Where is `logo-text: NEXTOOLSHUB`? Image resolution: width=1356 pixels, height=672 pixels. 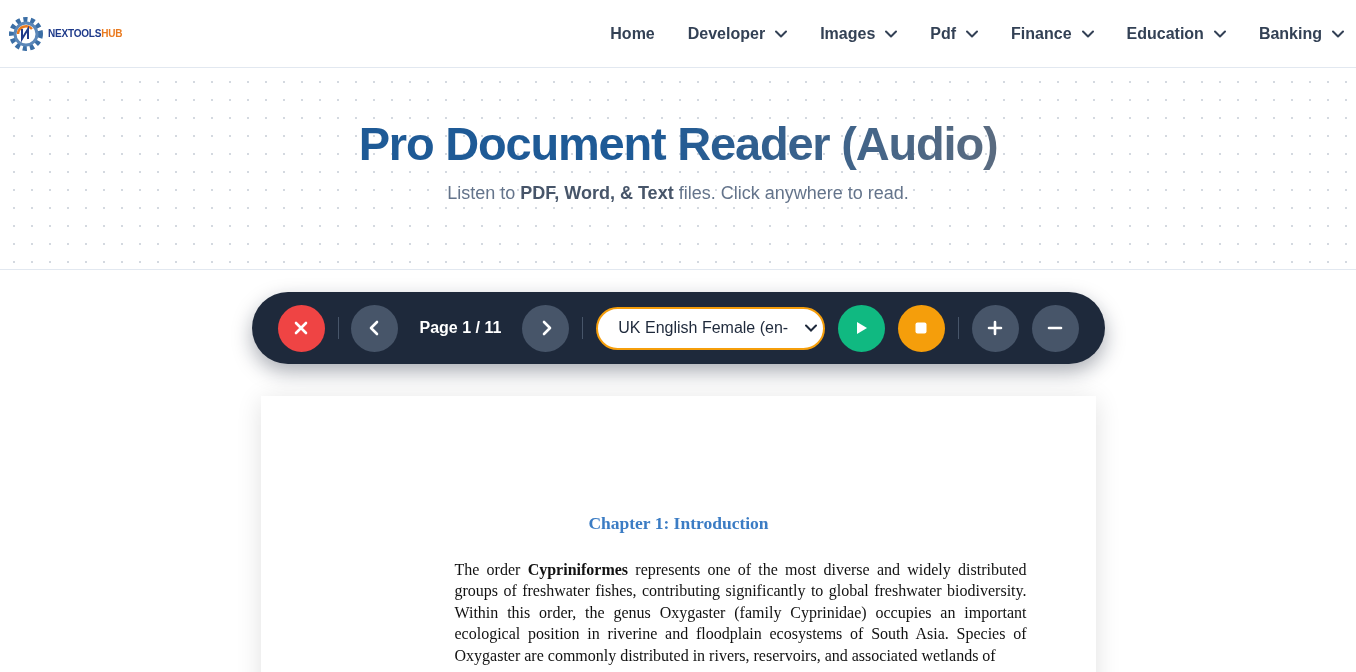 logo-text: NEXTOOLSHUB is located at coordinates (85, 33).